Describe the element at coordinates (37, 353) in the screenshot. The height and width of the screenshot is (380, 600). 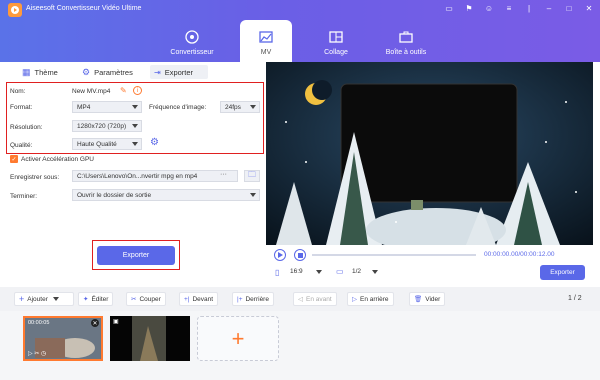
I see `clip-actions-icon: ▷ ✂ ◷` at that location.